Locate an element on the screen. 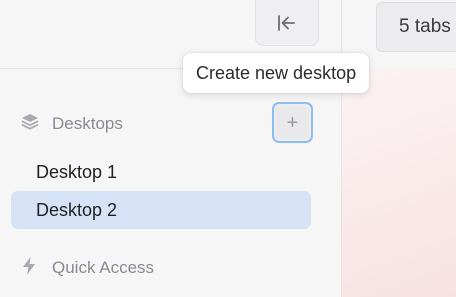 Image resolution: width=456 pixels, height=297 pixels. collapse-sidebar-button is located at coordinates (287, 23).